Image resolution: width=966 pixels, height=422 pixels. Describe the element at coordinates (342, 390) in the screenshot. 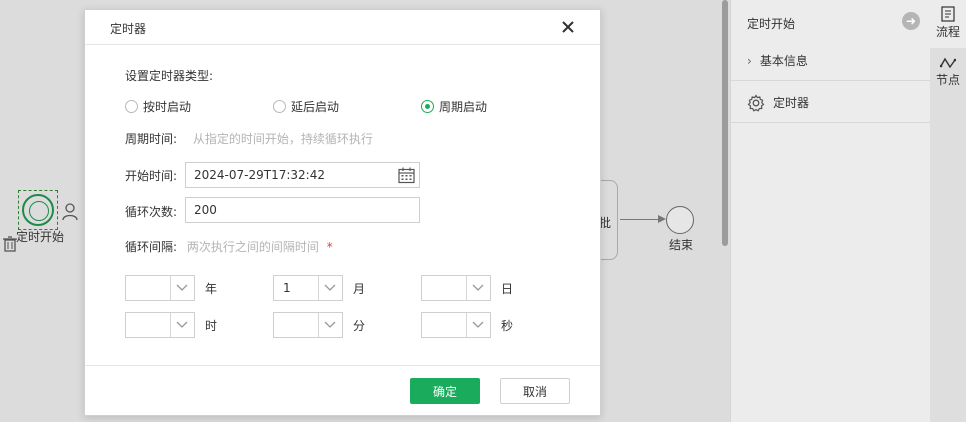

I see `dialog-footer: 确定 取消` at that location.